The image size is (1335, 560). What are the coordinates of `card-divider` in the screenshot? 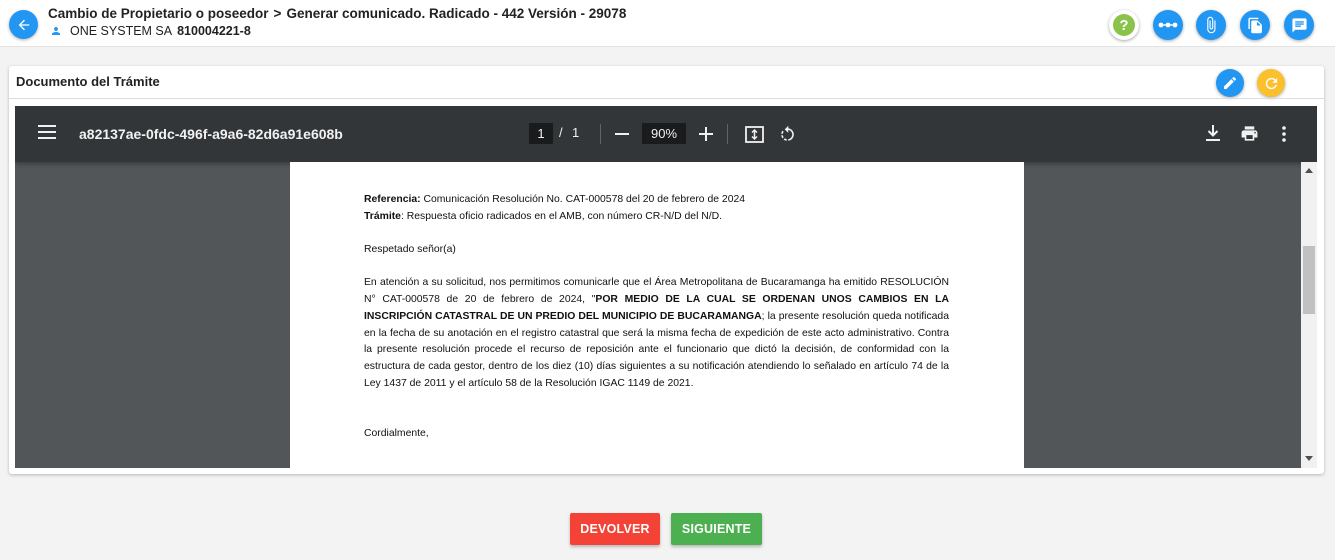 It's located at (666, 98).